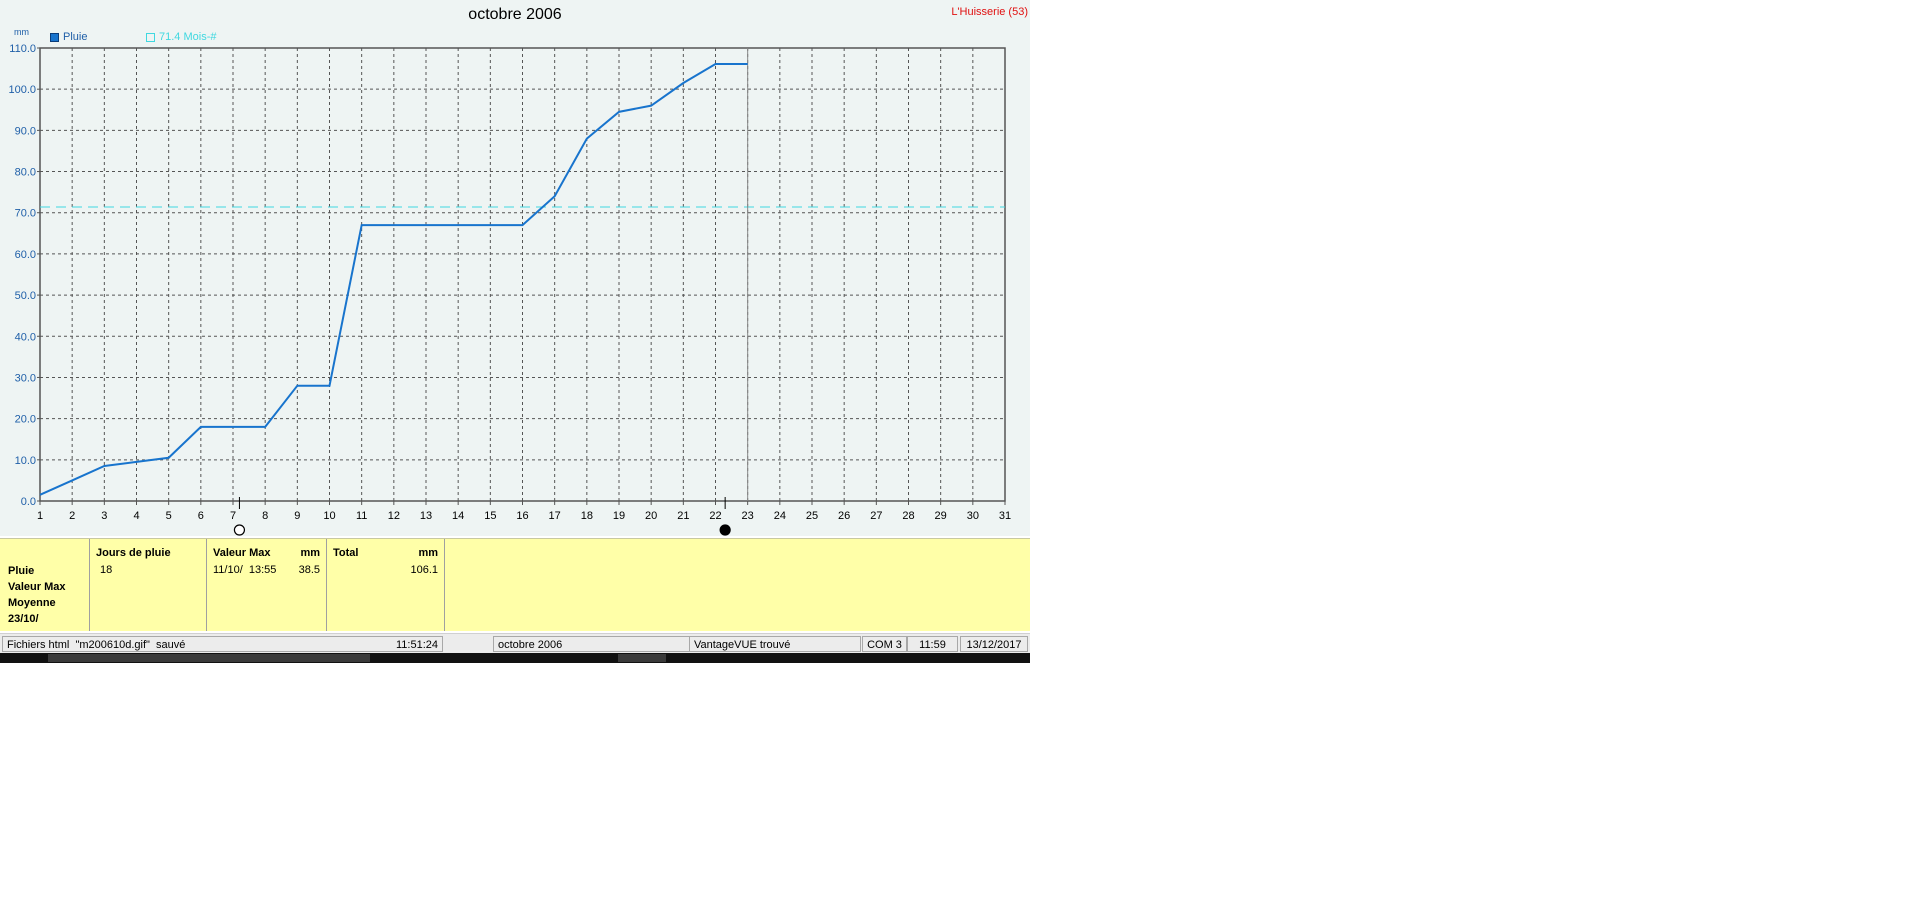 Image resolution: width=1920 pixels, height=901 pixels. What do you see at coordinates (309, 570) in the screenshot?
I see `max-value: 38.5` at bounding box center [309, 570].